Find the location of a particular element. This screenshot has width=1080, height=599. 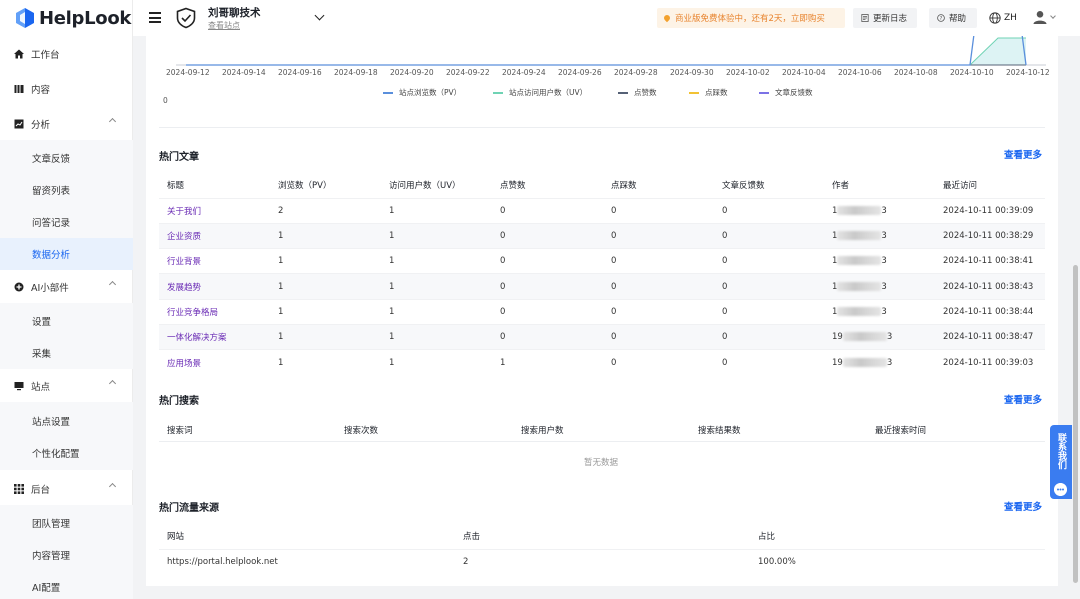

column-header: 搜索次数 is located at coordinates (361, 430).